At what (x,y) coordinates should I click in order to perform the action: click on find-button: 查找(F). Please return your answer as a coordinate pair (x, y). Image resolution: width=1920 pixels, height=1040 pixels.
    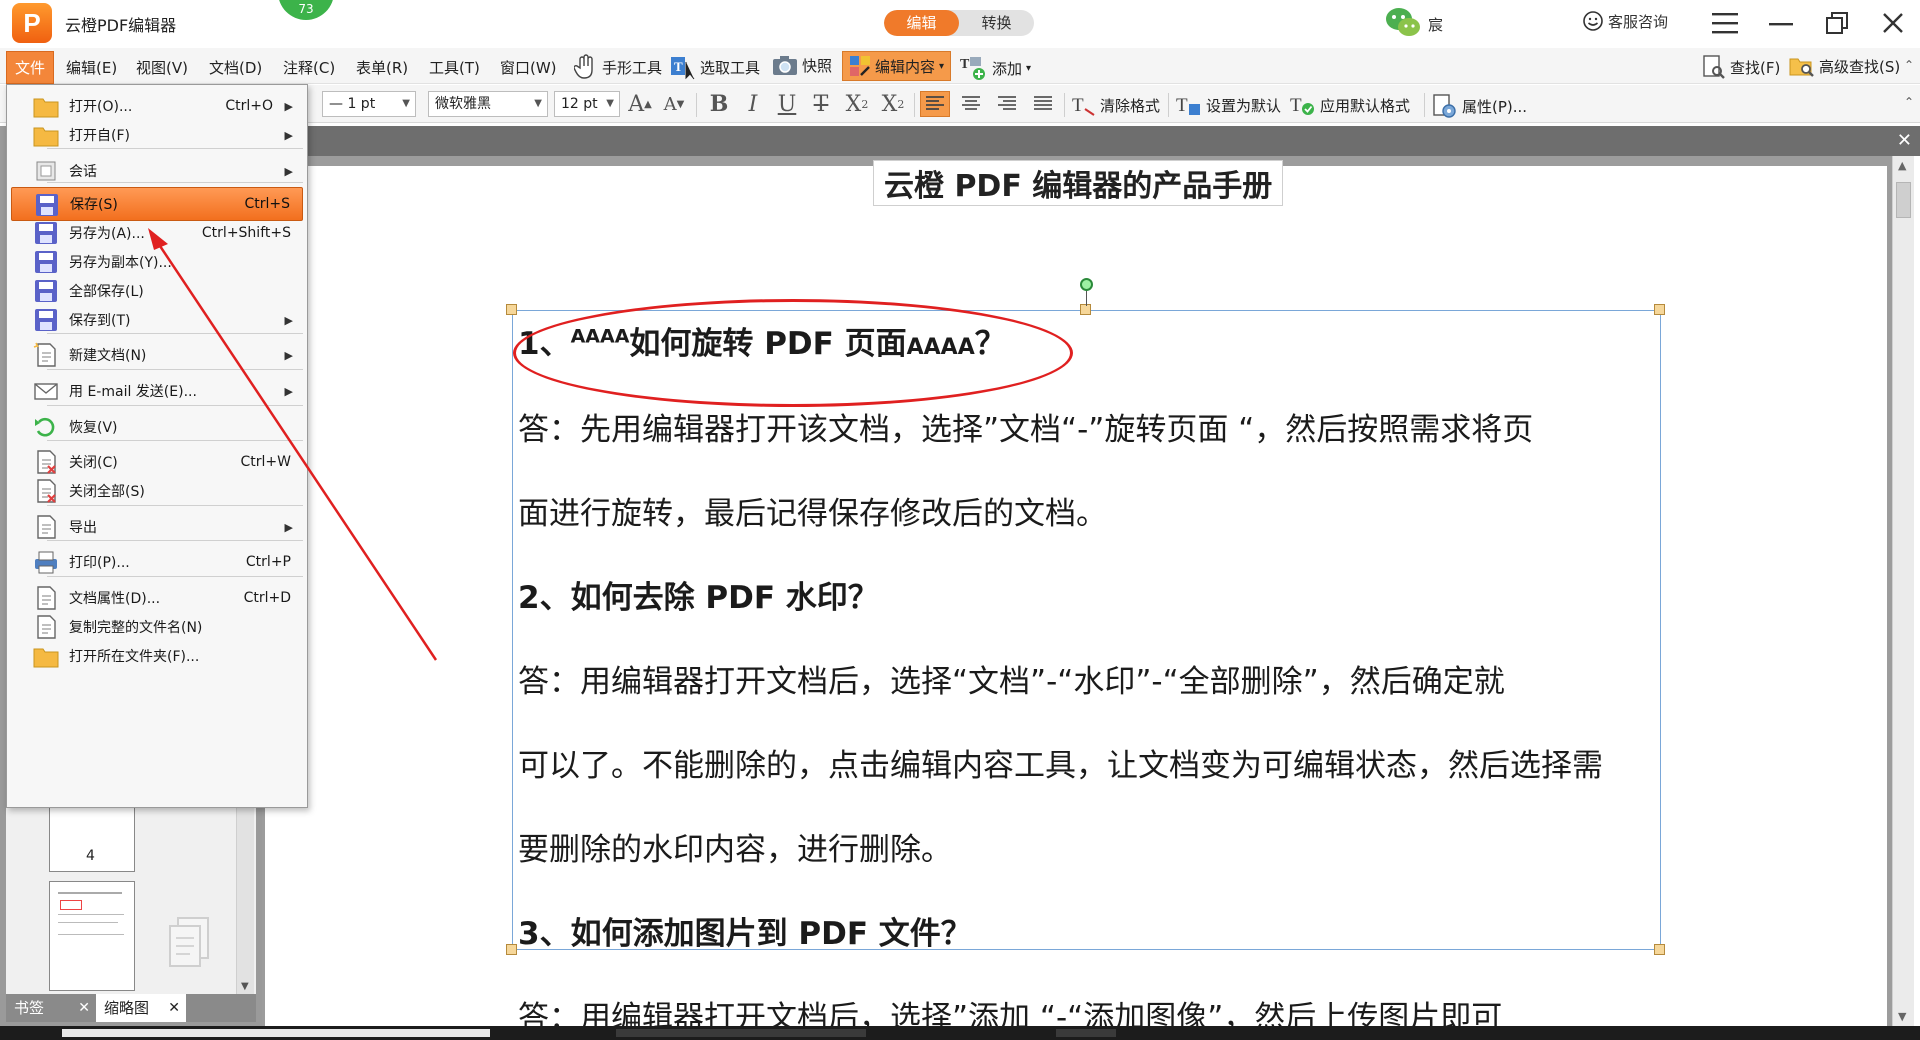
    Looking at the image, I should click on (1741, 67).